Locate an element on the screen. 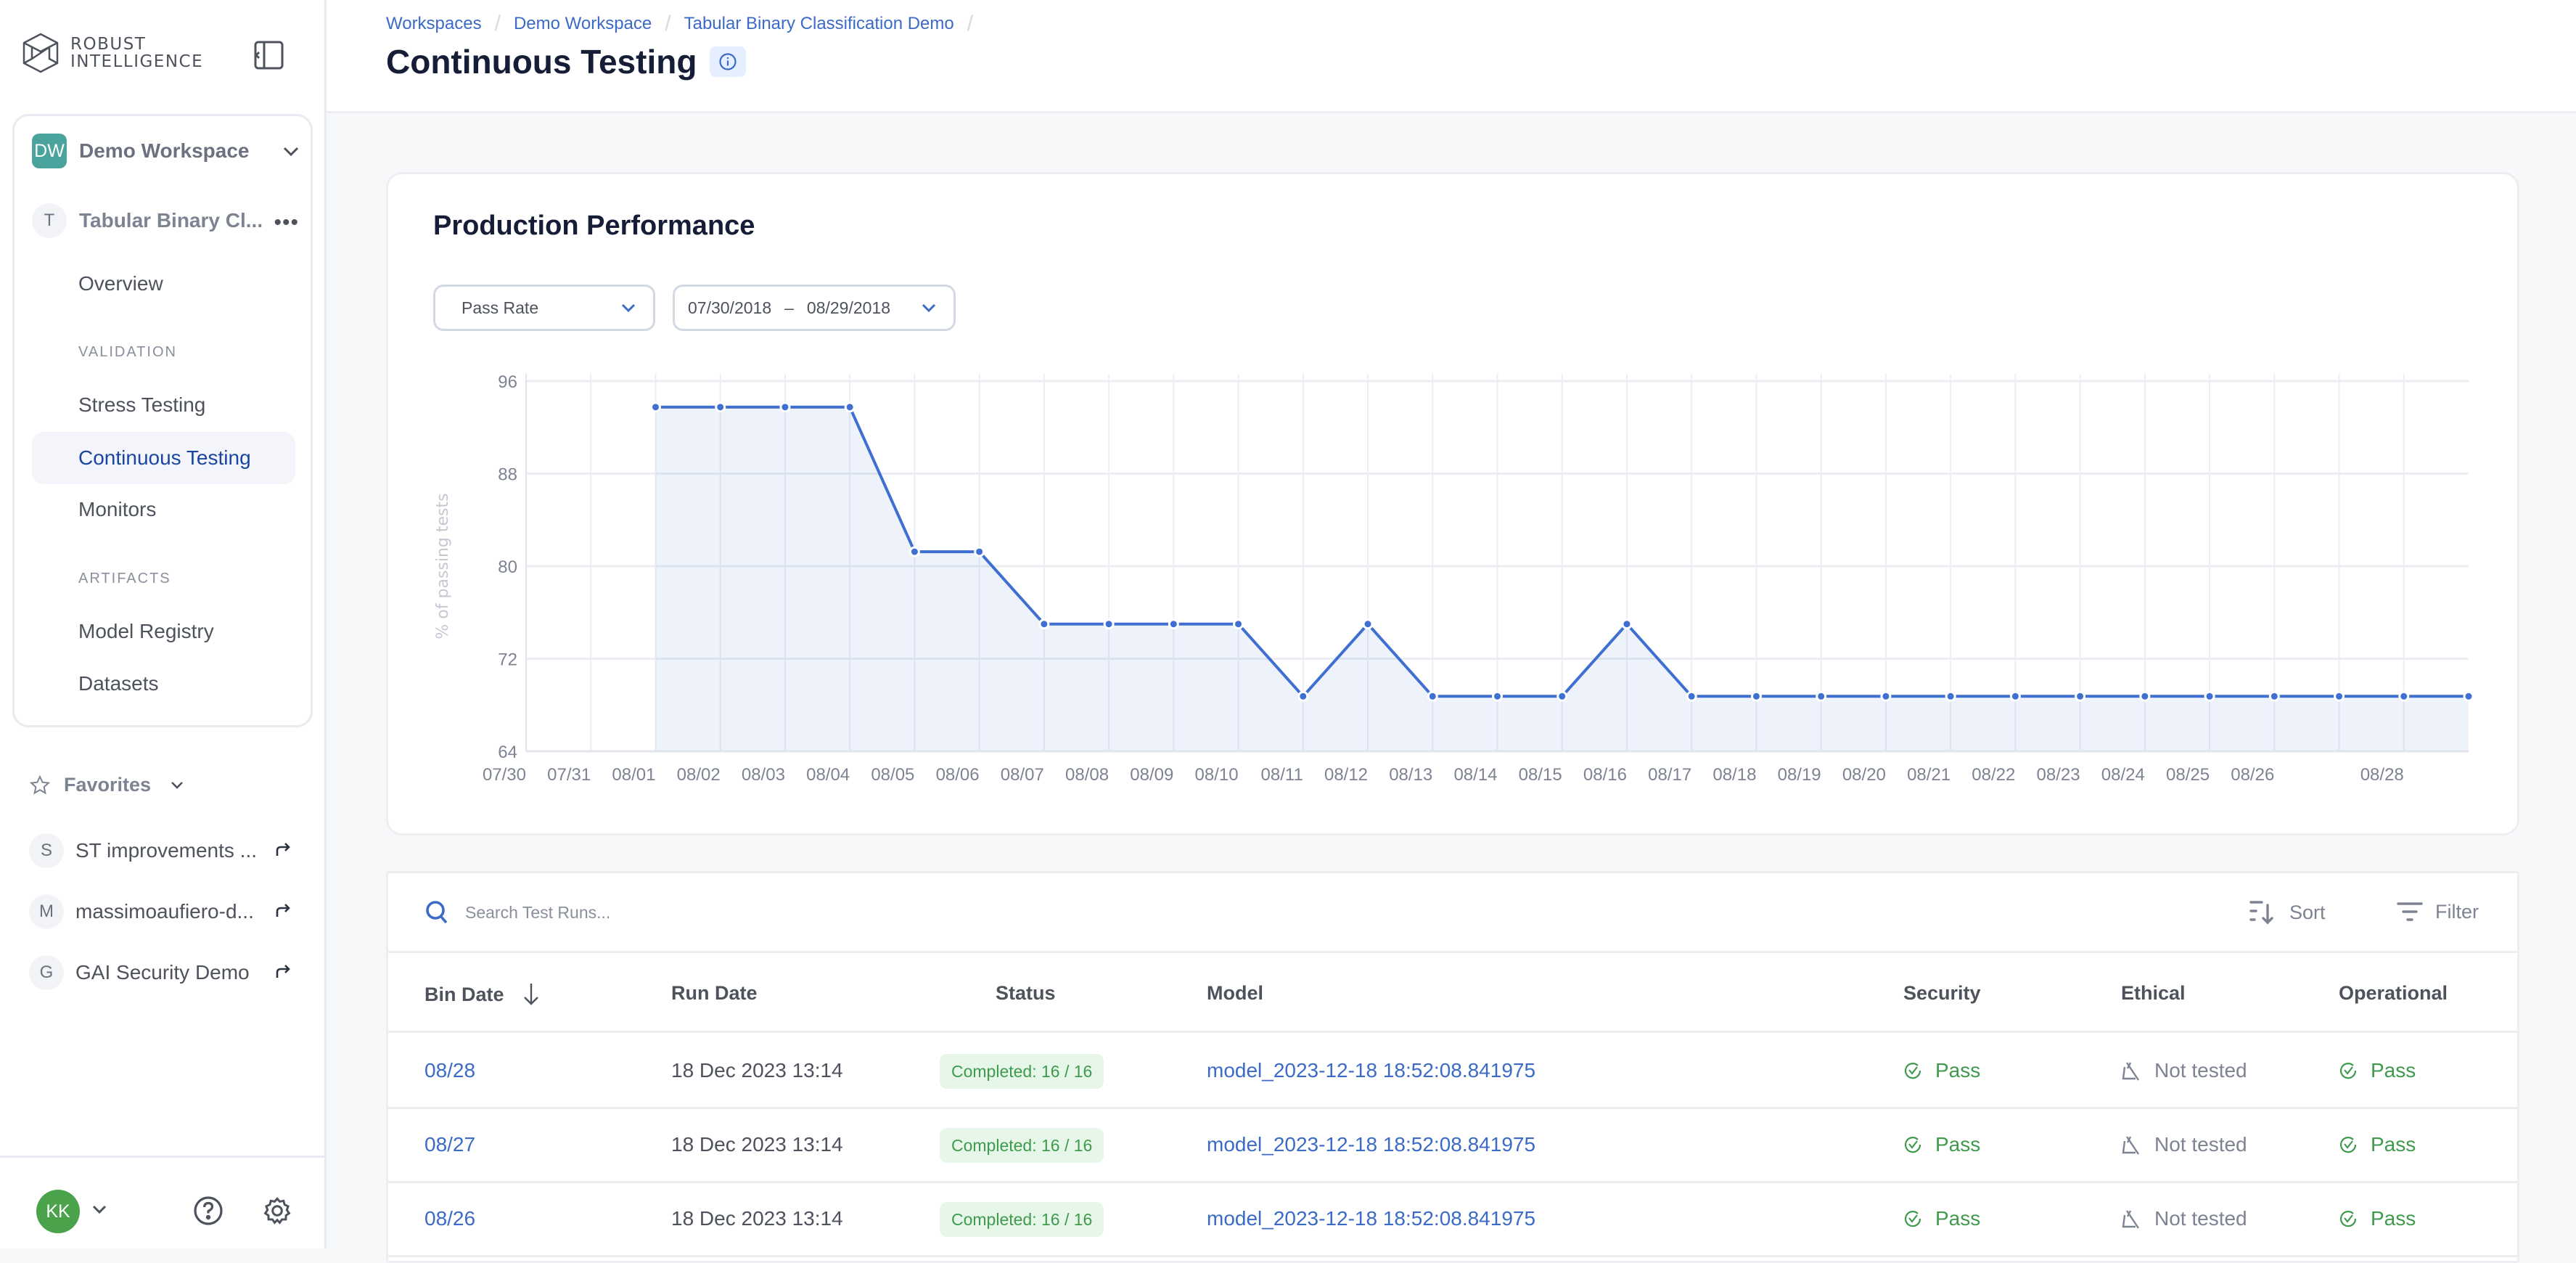 This screenshot has height=1263, width=2576. nav-item-overview: Overview is located at coordinates (163, 284).